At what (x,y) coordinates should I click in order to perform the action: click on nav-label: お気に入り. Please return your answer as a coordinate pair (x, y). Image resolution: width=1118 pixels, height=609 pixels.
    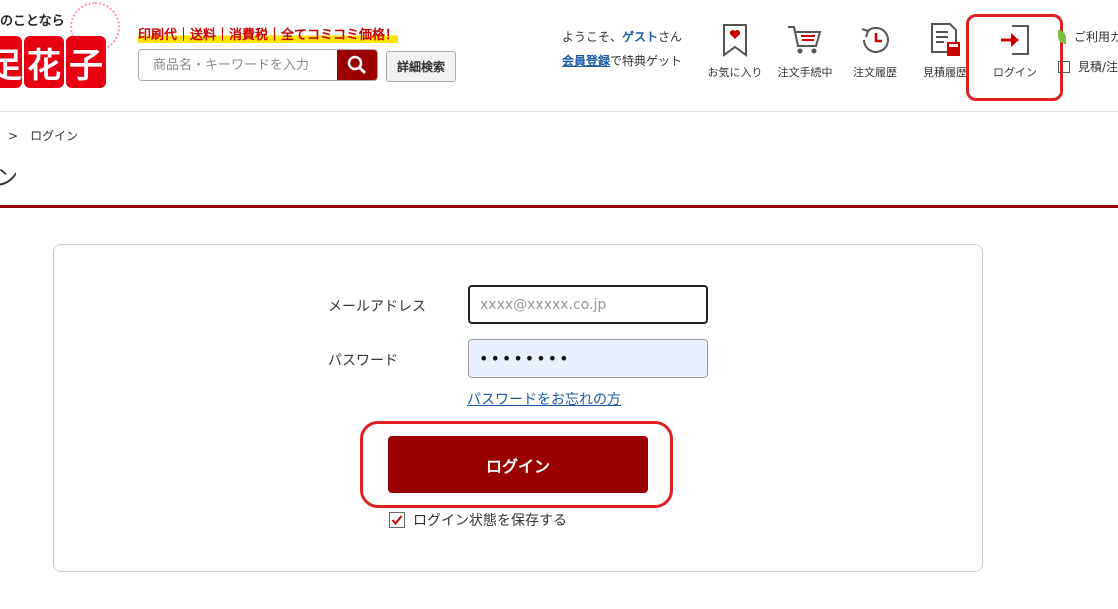
    Looking at the image, I should click on (735, 72).